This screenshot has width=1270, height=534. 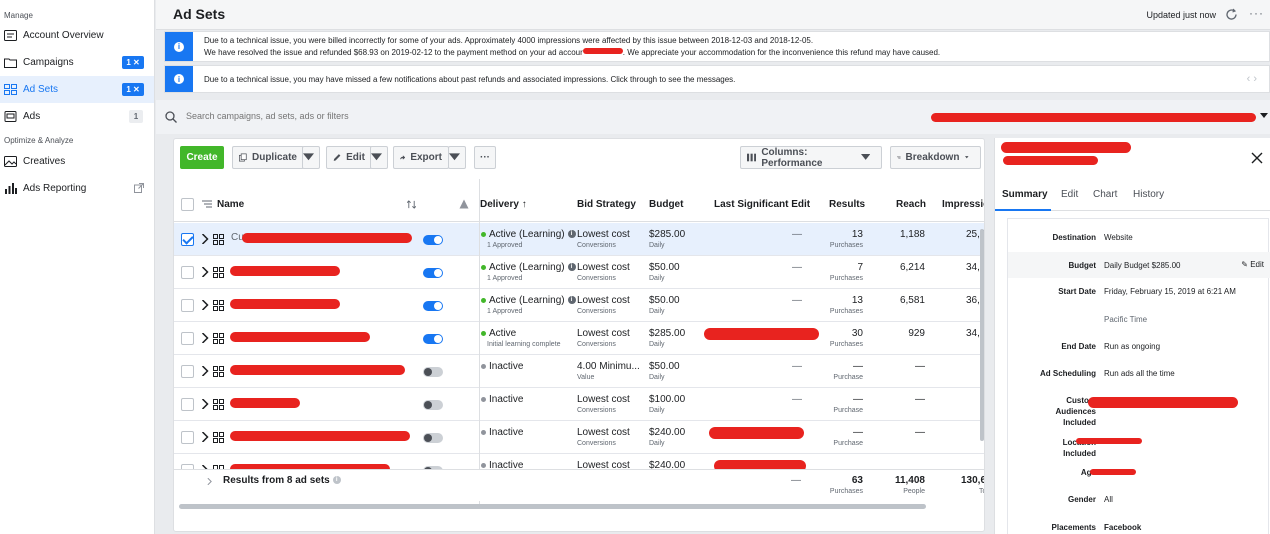 What do you see at coordinates (811, 157) in the screenshot?
I see `columns-button: Columns: Performance` at bounding box center [811, 157].